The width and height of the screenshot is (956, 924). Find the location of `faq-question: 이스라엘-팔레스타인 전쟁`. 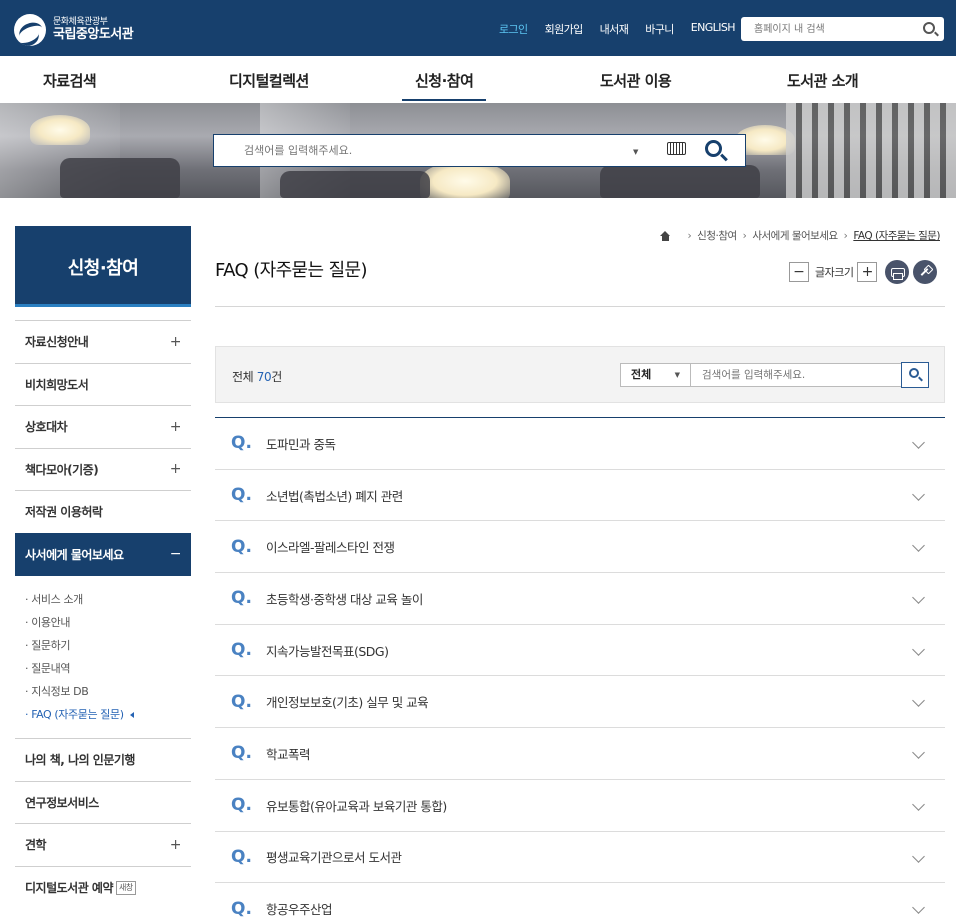

faq-question: 이스라엘-팔레스타인 전쟁 is located at coordinates (330, 548).